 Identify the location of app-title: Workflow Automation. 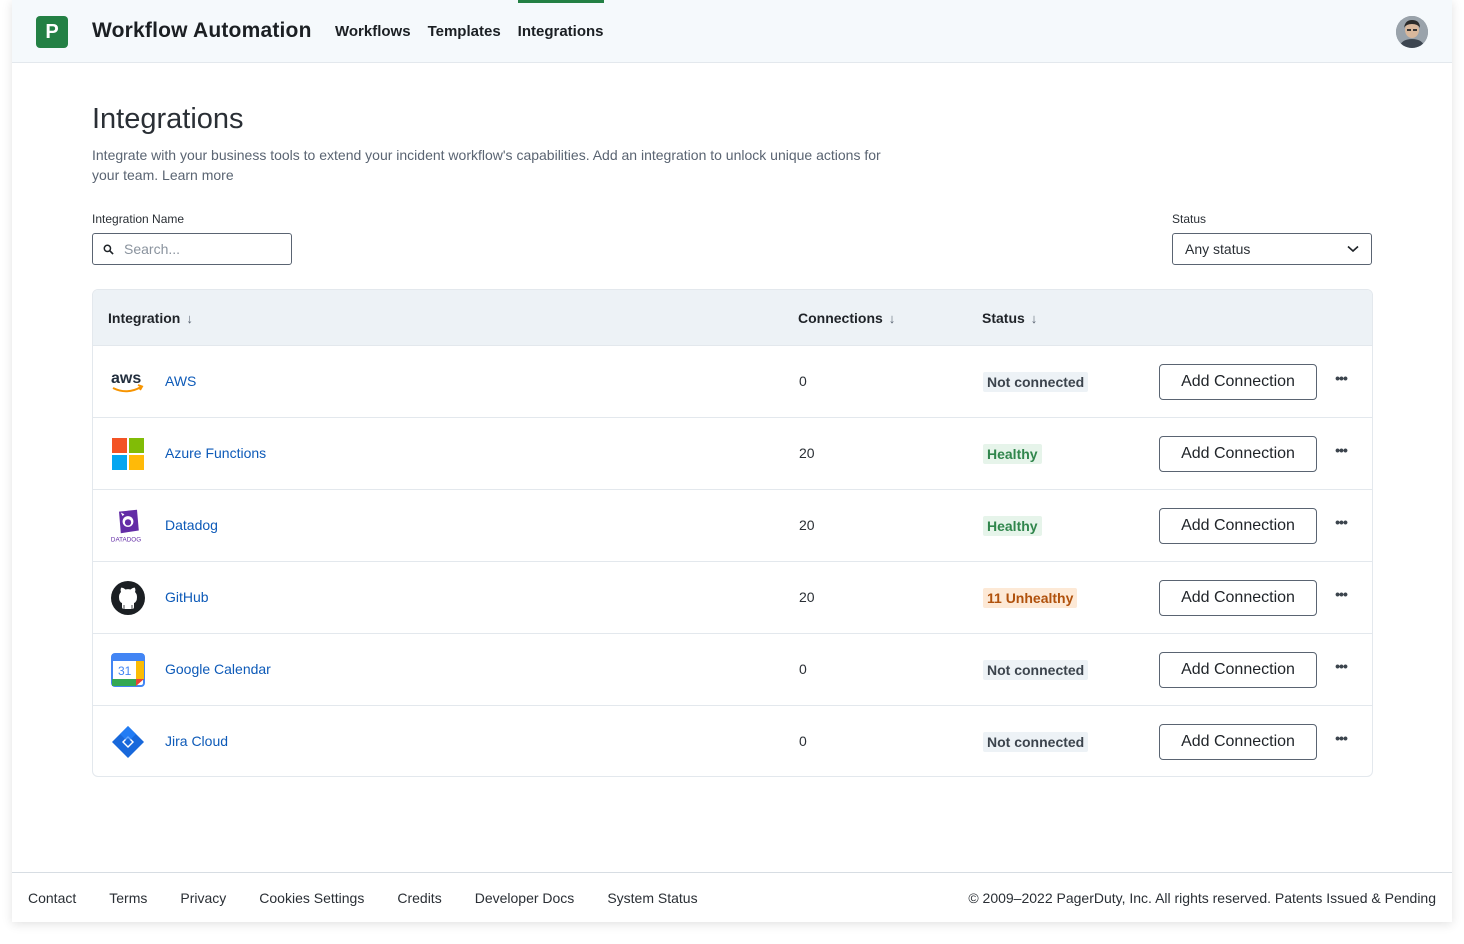
(202, 30).